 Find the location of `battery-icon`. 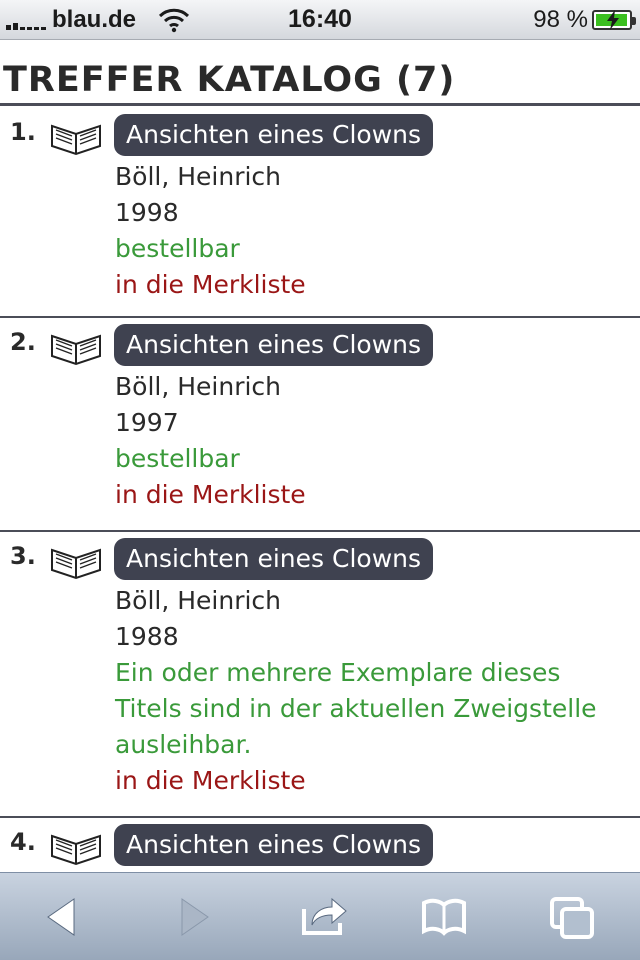

battery-icon is located at coordinates (614, 20).